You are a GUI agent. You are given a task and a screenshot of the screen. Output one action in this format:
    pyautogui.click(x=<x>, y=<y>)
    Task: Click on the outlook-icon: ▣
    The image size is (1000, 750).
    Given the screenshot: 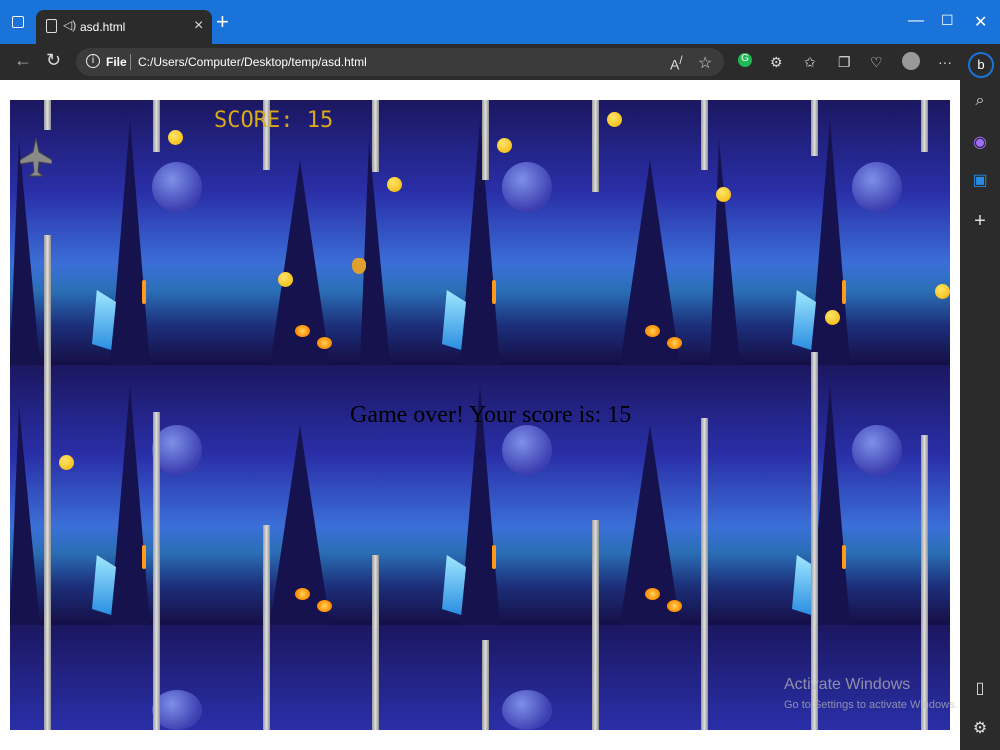 What is the action you would take?
    pyautogui.click(x=980, y=180)
    